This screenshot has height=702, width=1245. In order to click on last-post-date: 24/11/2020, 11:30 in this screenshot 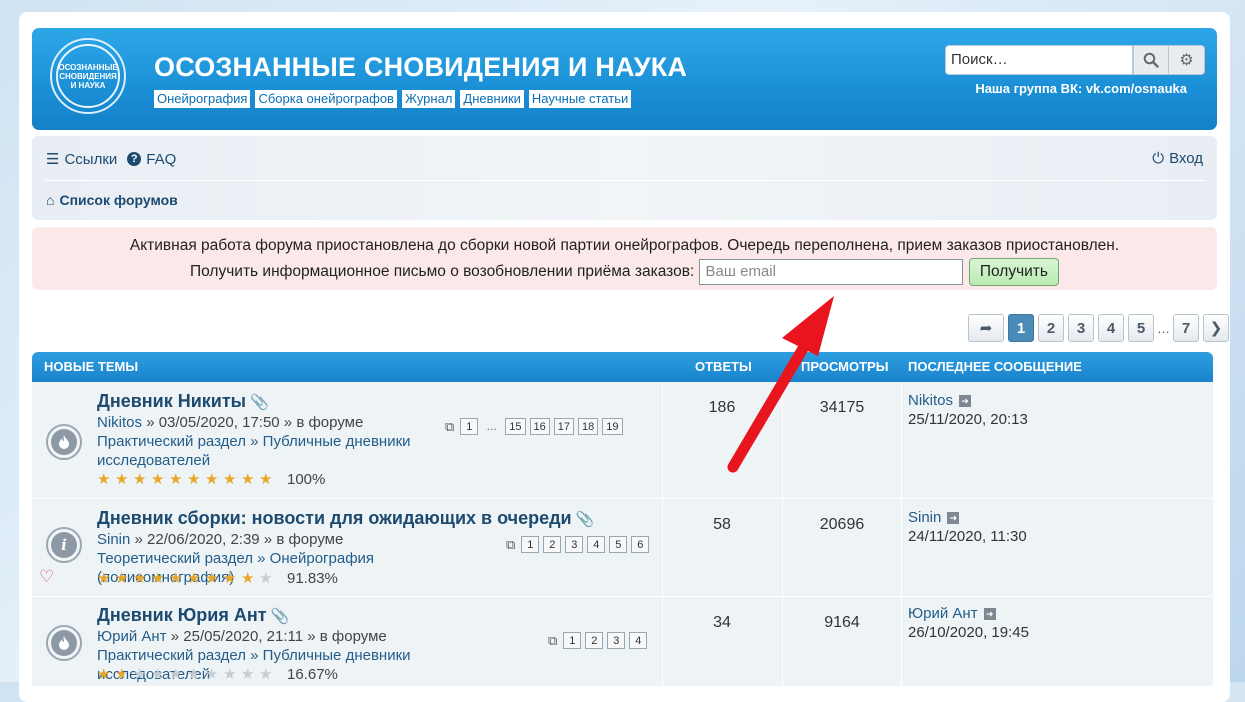, I will do `click(967, 536)`.